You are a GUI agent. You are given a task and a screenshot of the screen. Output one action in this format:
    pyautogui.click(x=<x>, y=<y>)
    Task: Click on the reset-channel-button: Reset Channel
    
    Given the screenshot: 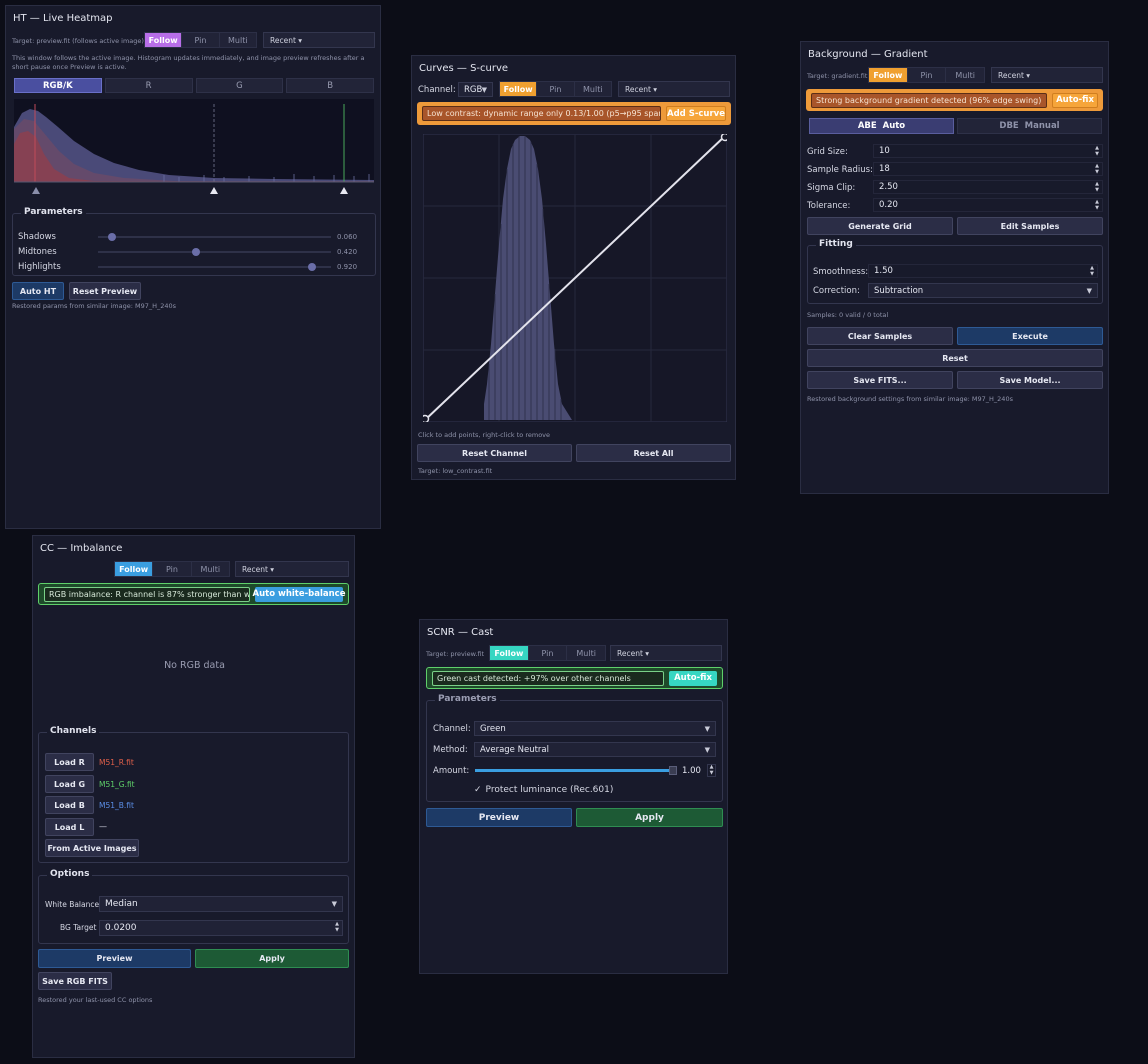 What is the action you would take?
    pyautogui.click(x=494, y=453)
    